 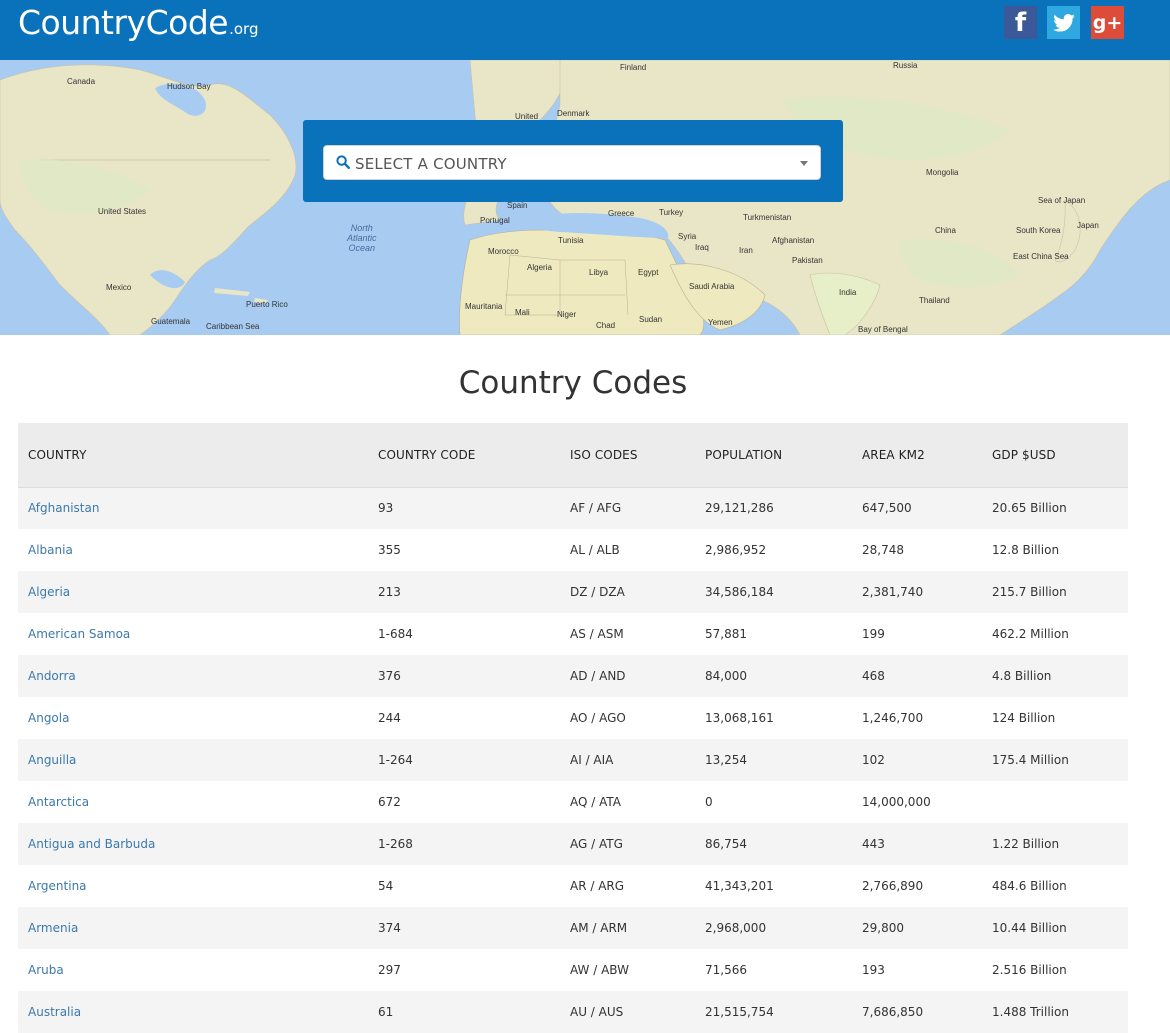 I want to click on country-link: Antigua and Barbuda, so click(x=91, y=844).